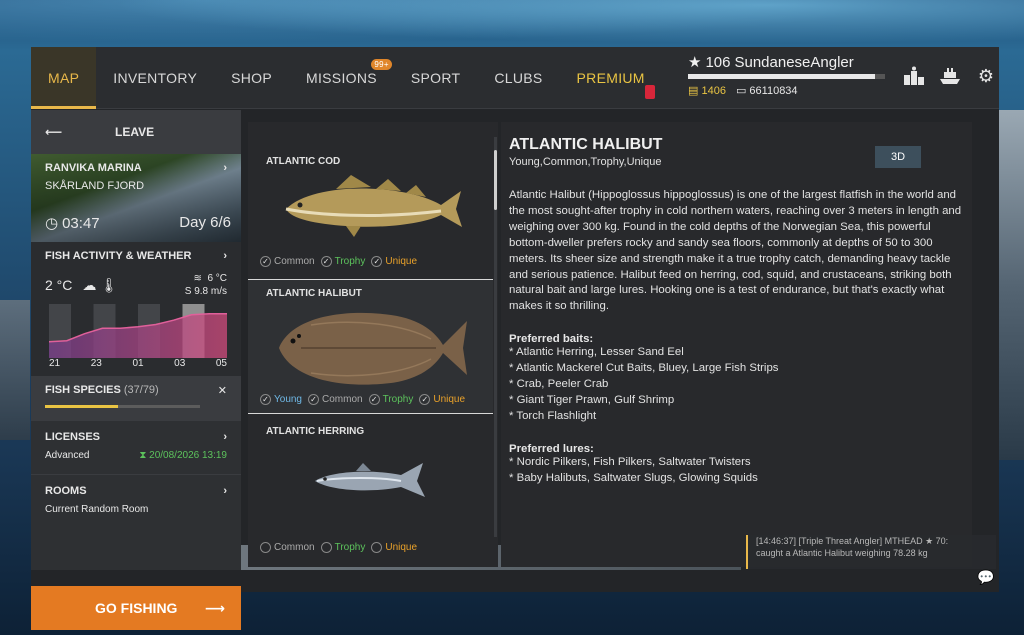 The height and width of the screenshot is (635, 1024). I want to click on tab-shop: SHOP, so click(251, 78).